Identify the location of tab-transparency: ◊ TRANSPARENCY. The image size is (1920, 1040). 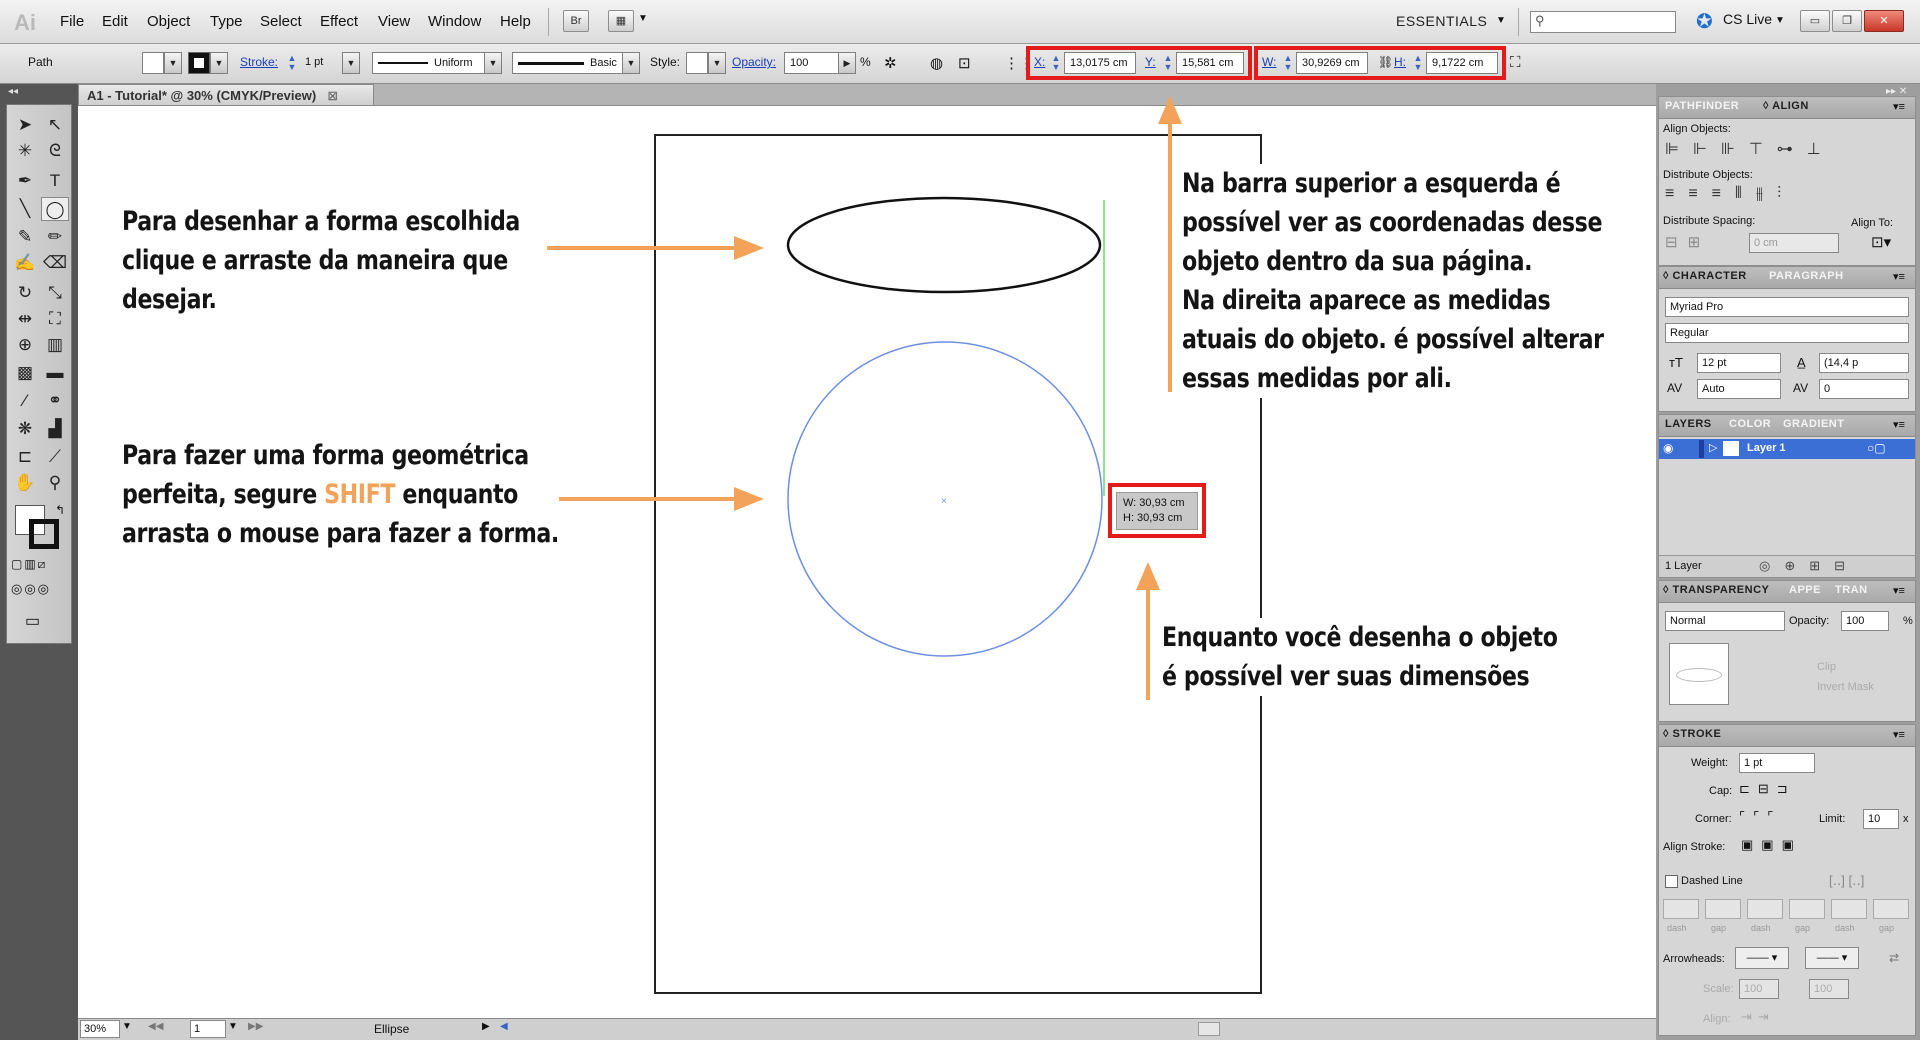
(1716, 590).